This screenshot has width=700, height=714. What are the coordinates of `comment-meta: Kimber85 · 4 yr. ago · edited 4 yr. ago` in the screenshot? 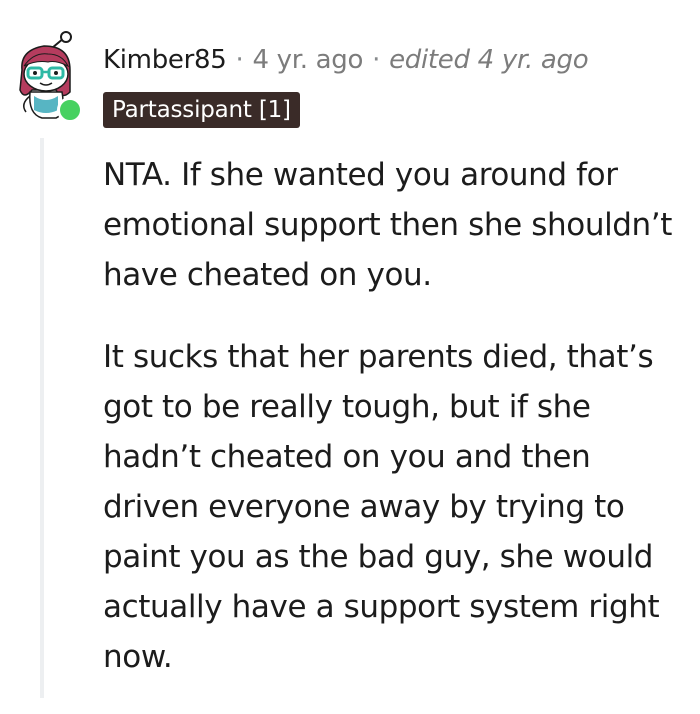 It's located at (346, 60).